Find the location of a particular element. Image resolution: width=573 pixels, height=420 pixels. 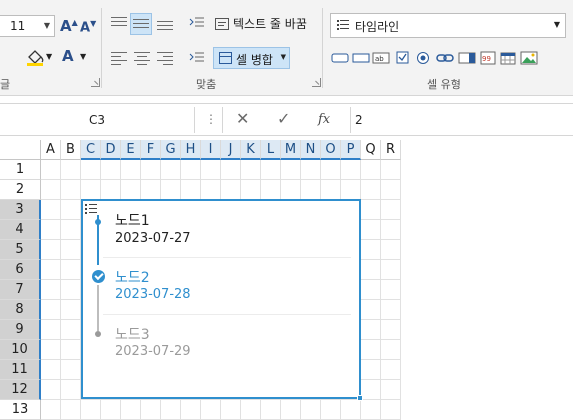

indent-button is located at coordinates (197, 58).